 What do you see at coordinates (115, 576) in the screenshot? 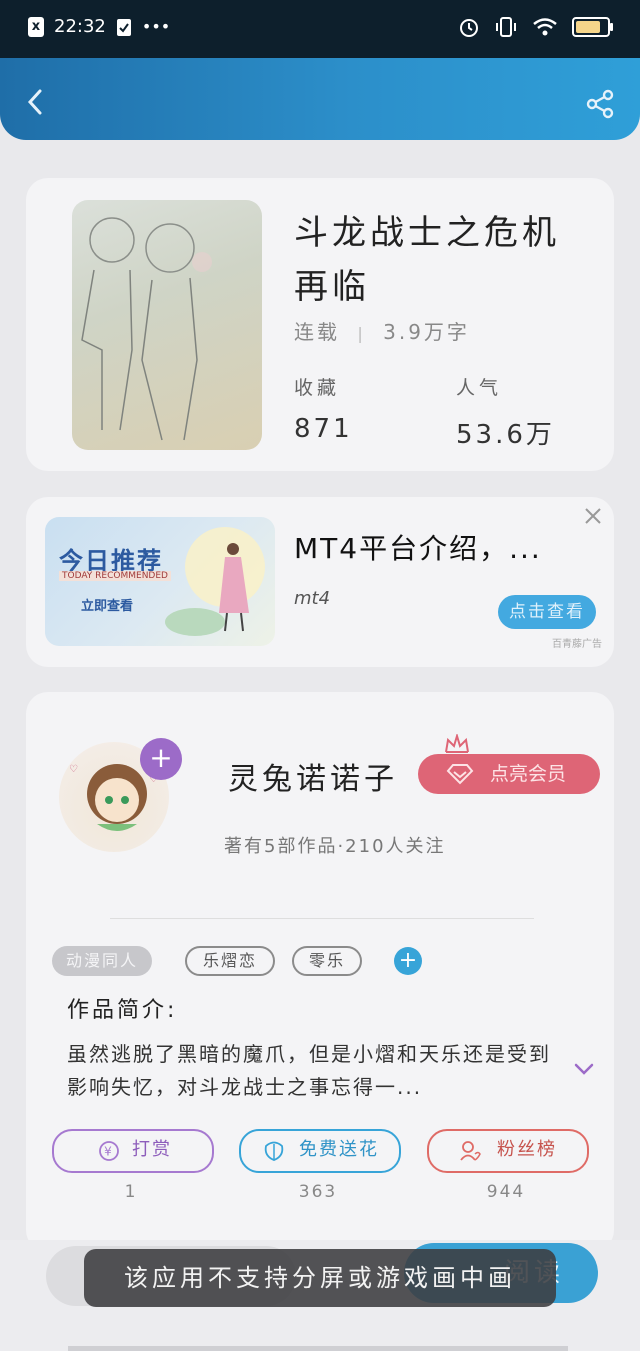
I see `ad-image-subtitle: TODAY RECOMMENDED` at bounding box center [115, 576].